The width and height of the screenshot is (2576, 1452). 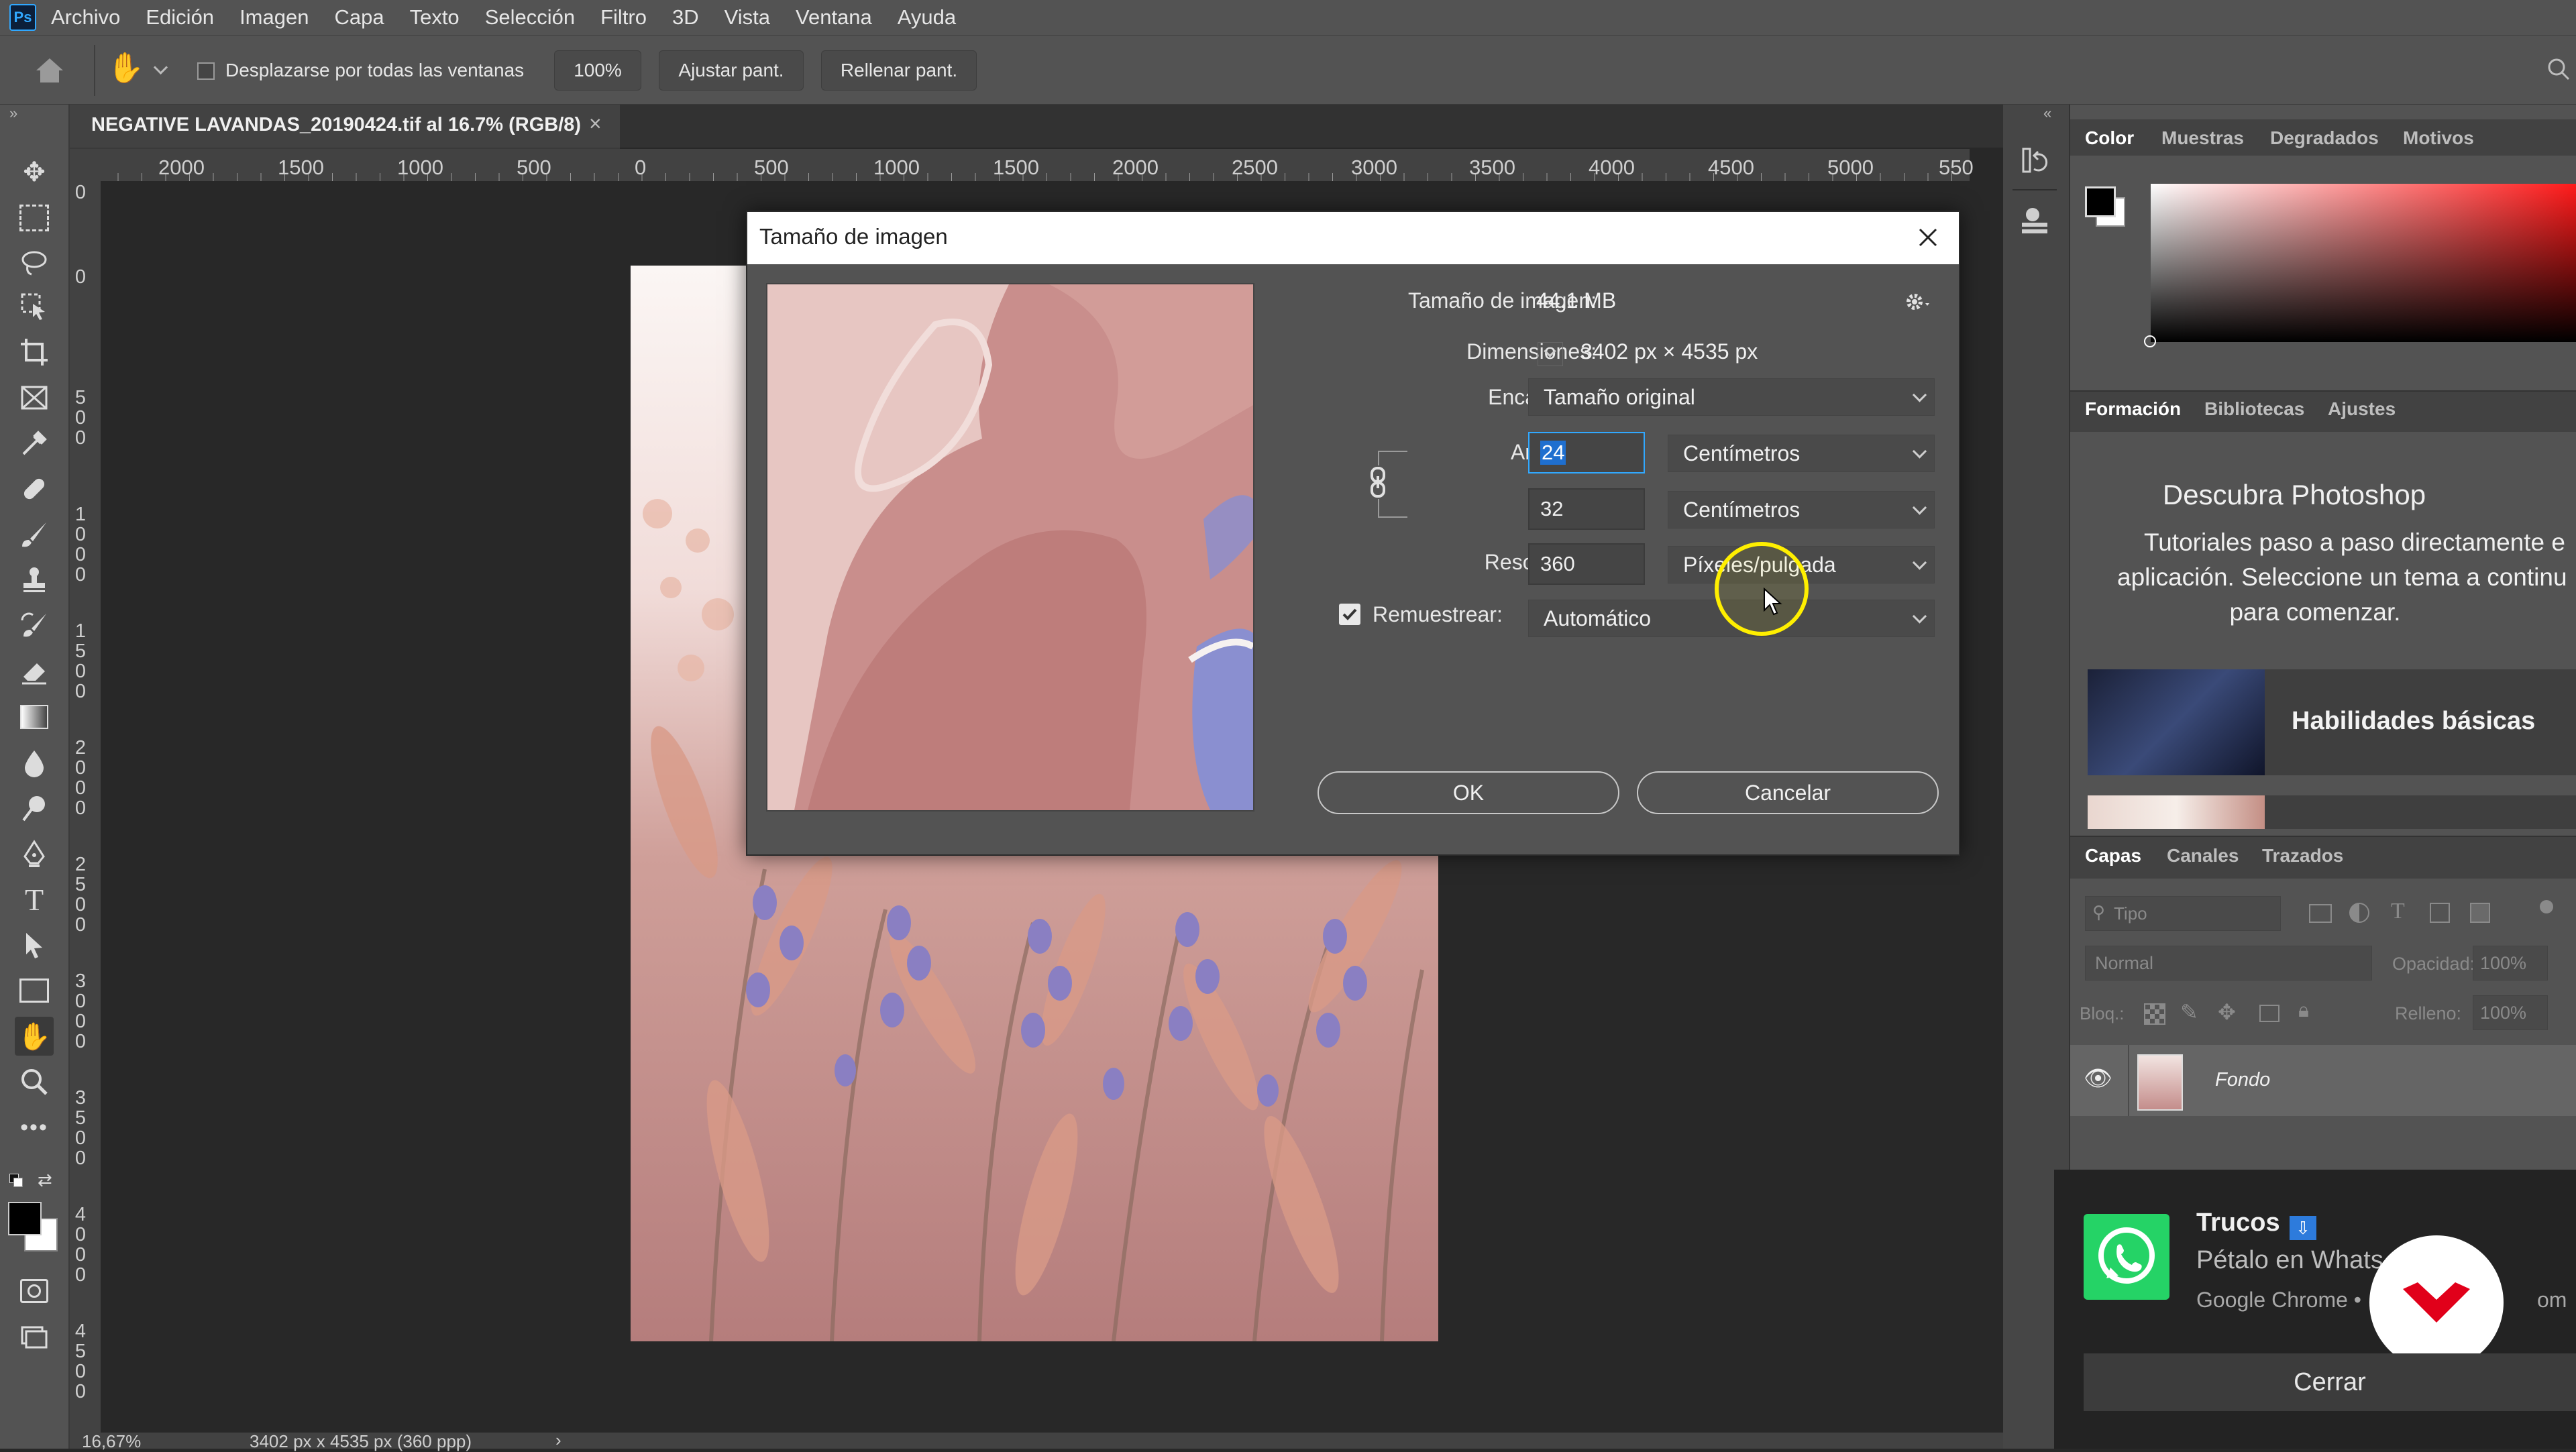 I want to click on menu-texto: Texto, so click(x=435, y=17).